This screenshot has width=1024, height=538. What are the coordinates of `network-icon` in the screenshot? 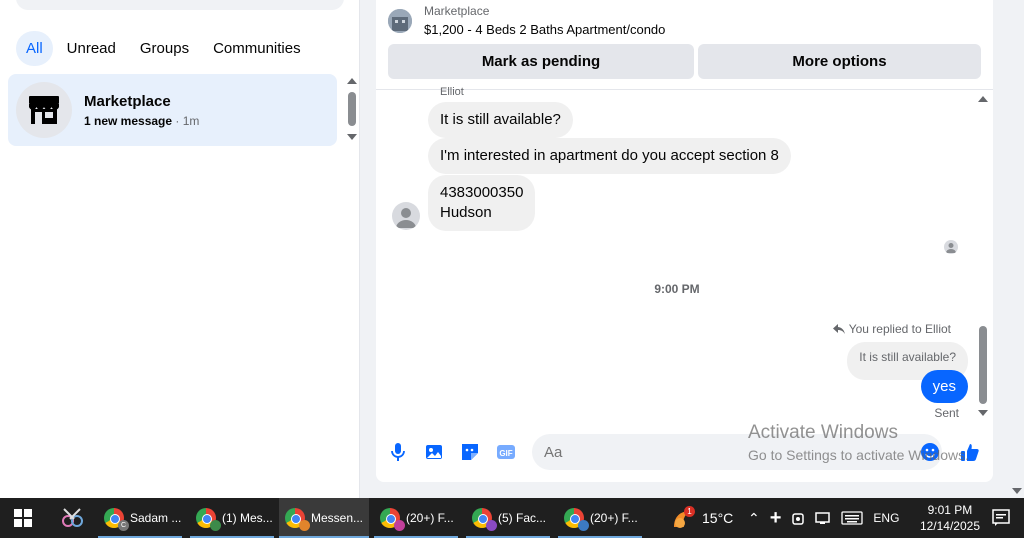 It's located at (823, 518).